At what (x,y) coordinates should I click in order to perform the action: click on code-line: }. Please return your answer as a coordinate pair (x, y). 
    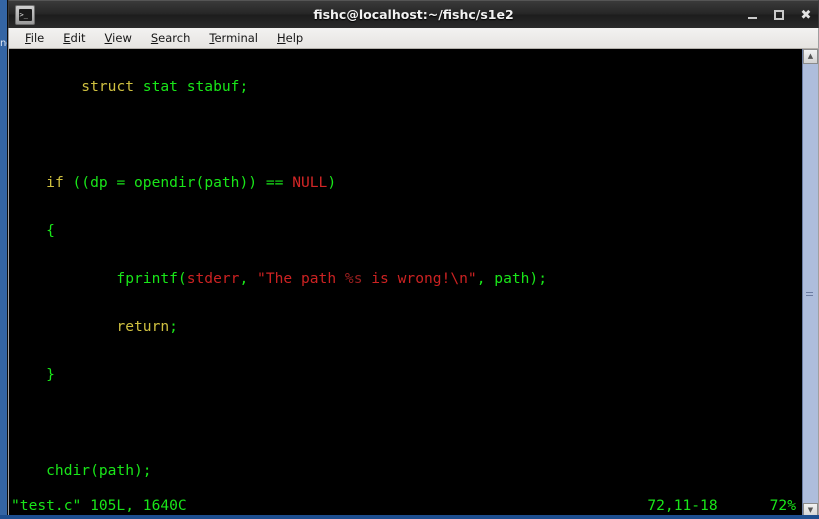
    Looking at the image, I should click on (33, 374).